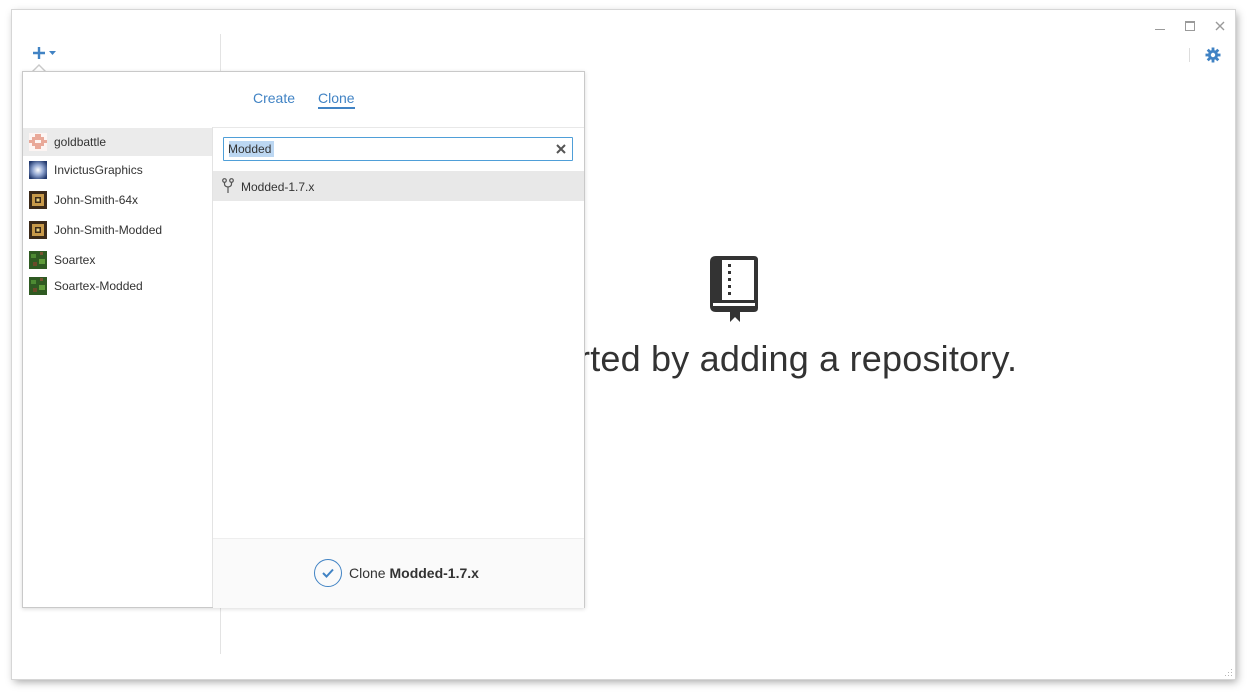  I want to click on popover-footer: Clone Modded-1.7.x, so click(398, 573).